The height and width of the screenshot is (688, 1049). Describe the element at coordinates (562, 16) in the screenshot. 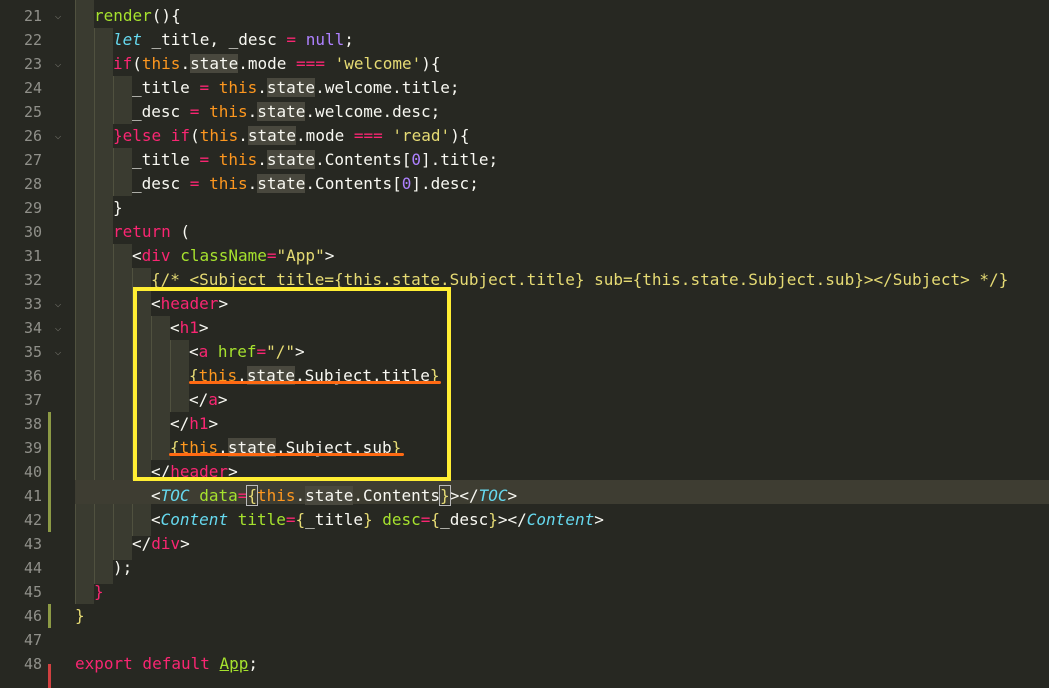

I see `code-line-21: render(){` at that location.